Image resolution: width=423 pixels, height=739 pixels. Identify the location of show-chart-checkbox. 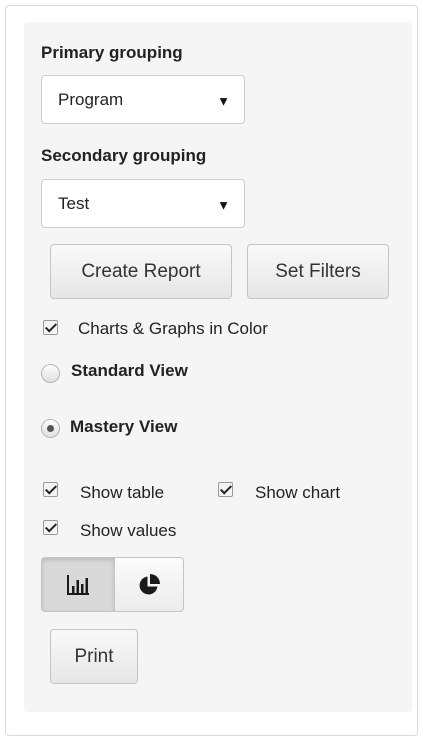
(225, 489).